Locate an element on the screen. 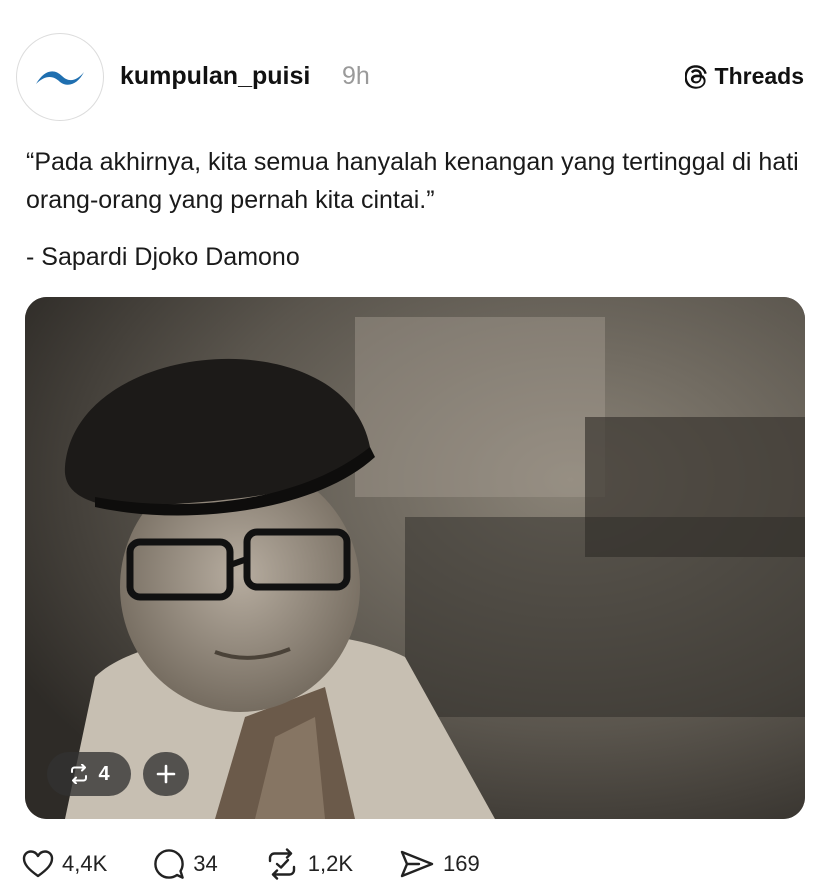  repost-button: 1,2K is located at coordinates (308, 864).